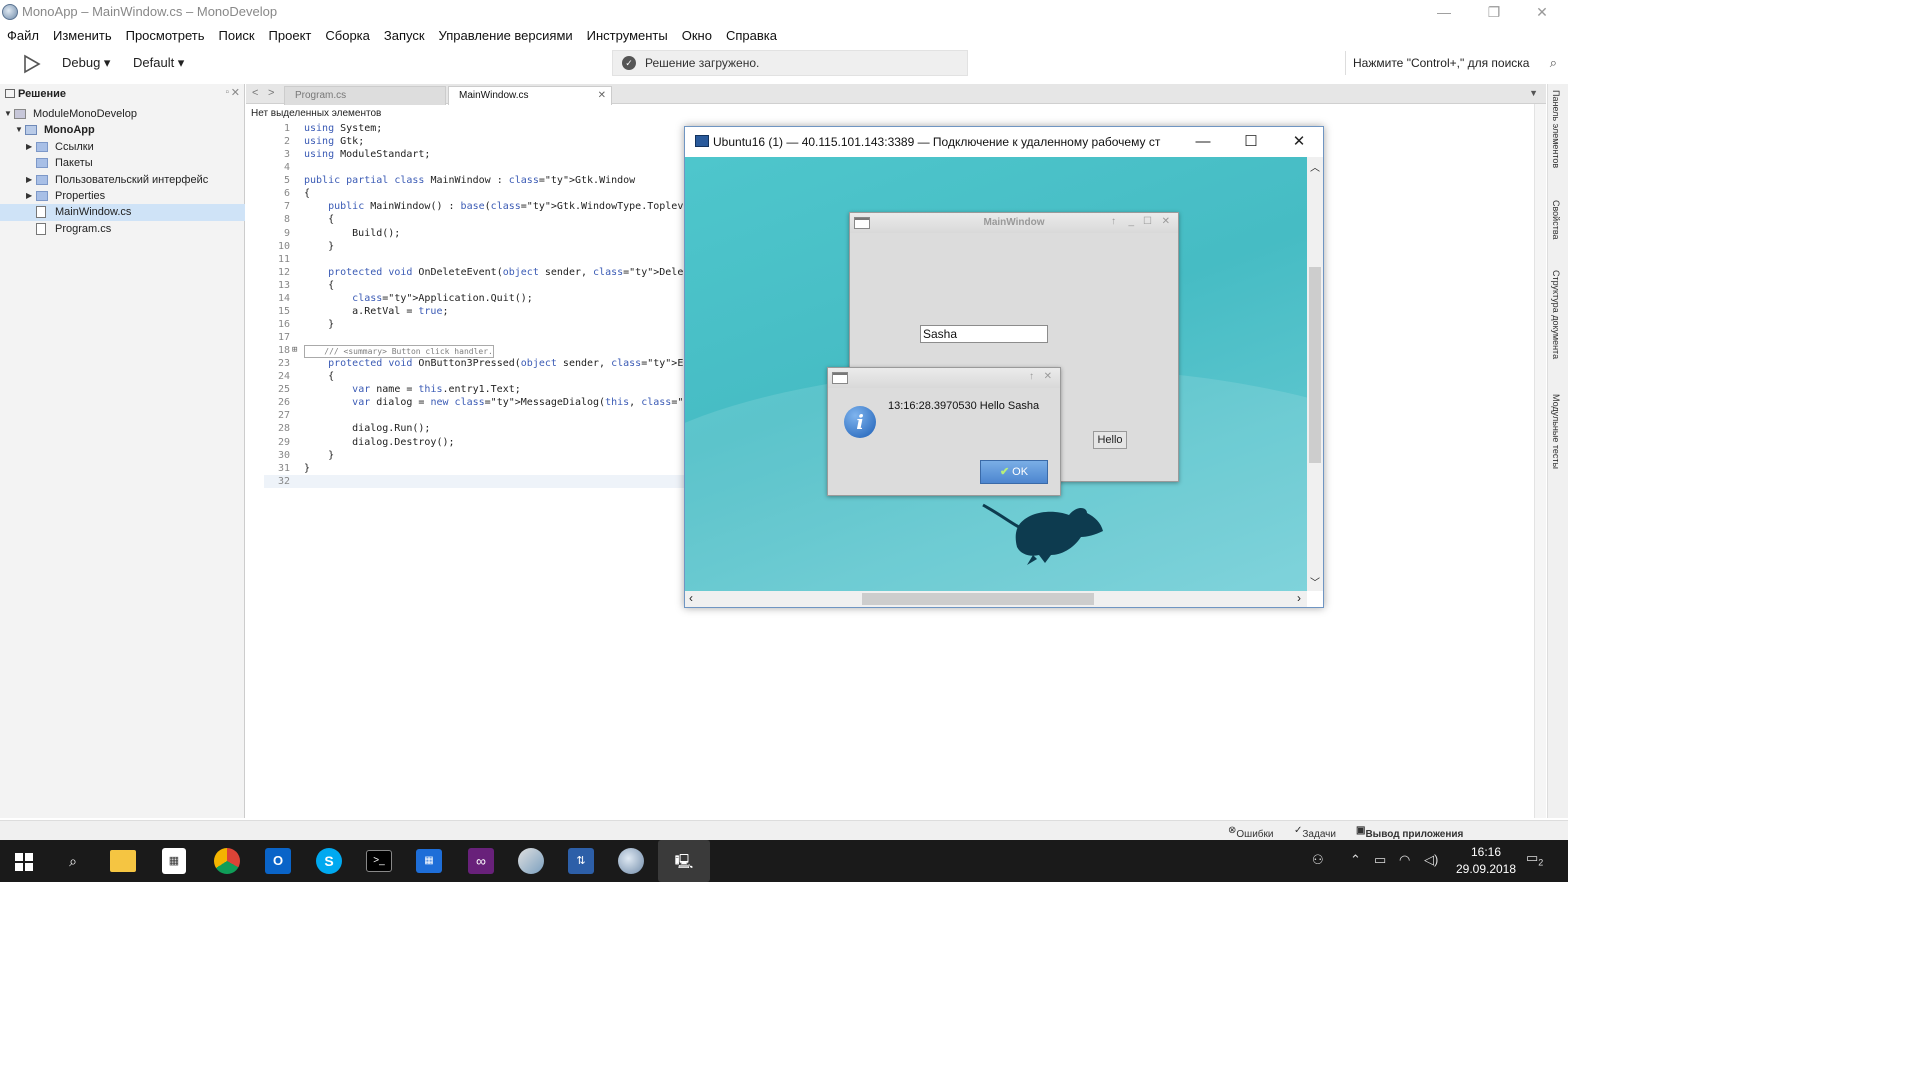 The height and width of the screenshot is (1080, 1920). I want to click on menu-window: Окно, so click(697, 36).